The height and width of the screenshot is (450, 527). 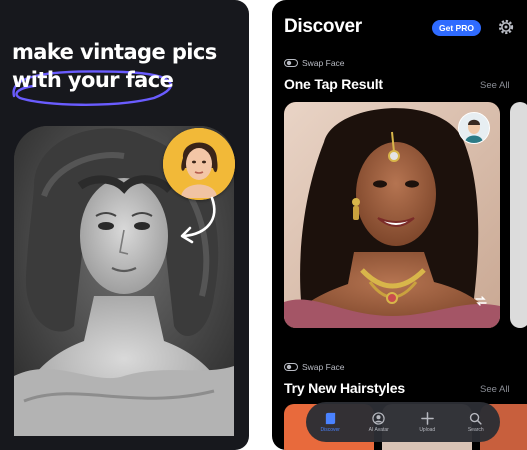 What do you see at coordinates (323, 26) in the screenshot?
I see `page-title: Discover` at bounding box center [323, 26].